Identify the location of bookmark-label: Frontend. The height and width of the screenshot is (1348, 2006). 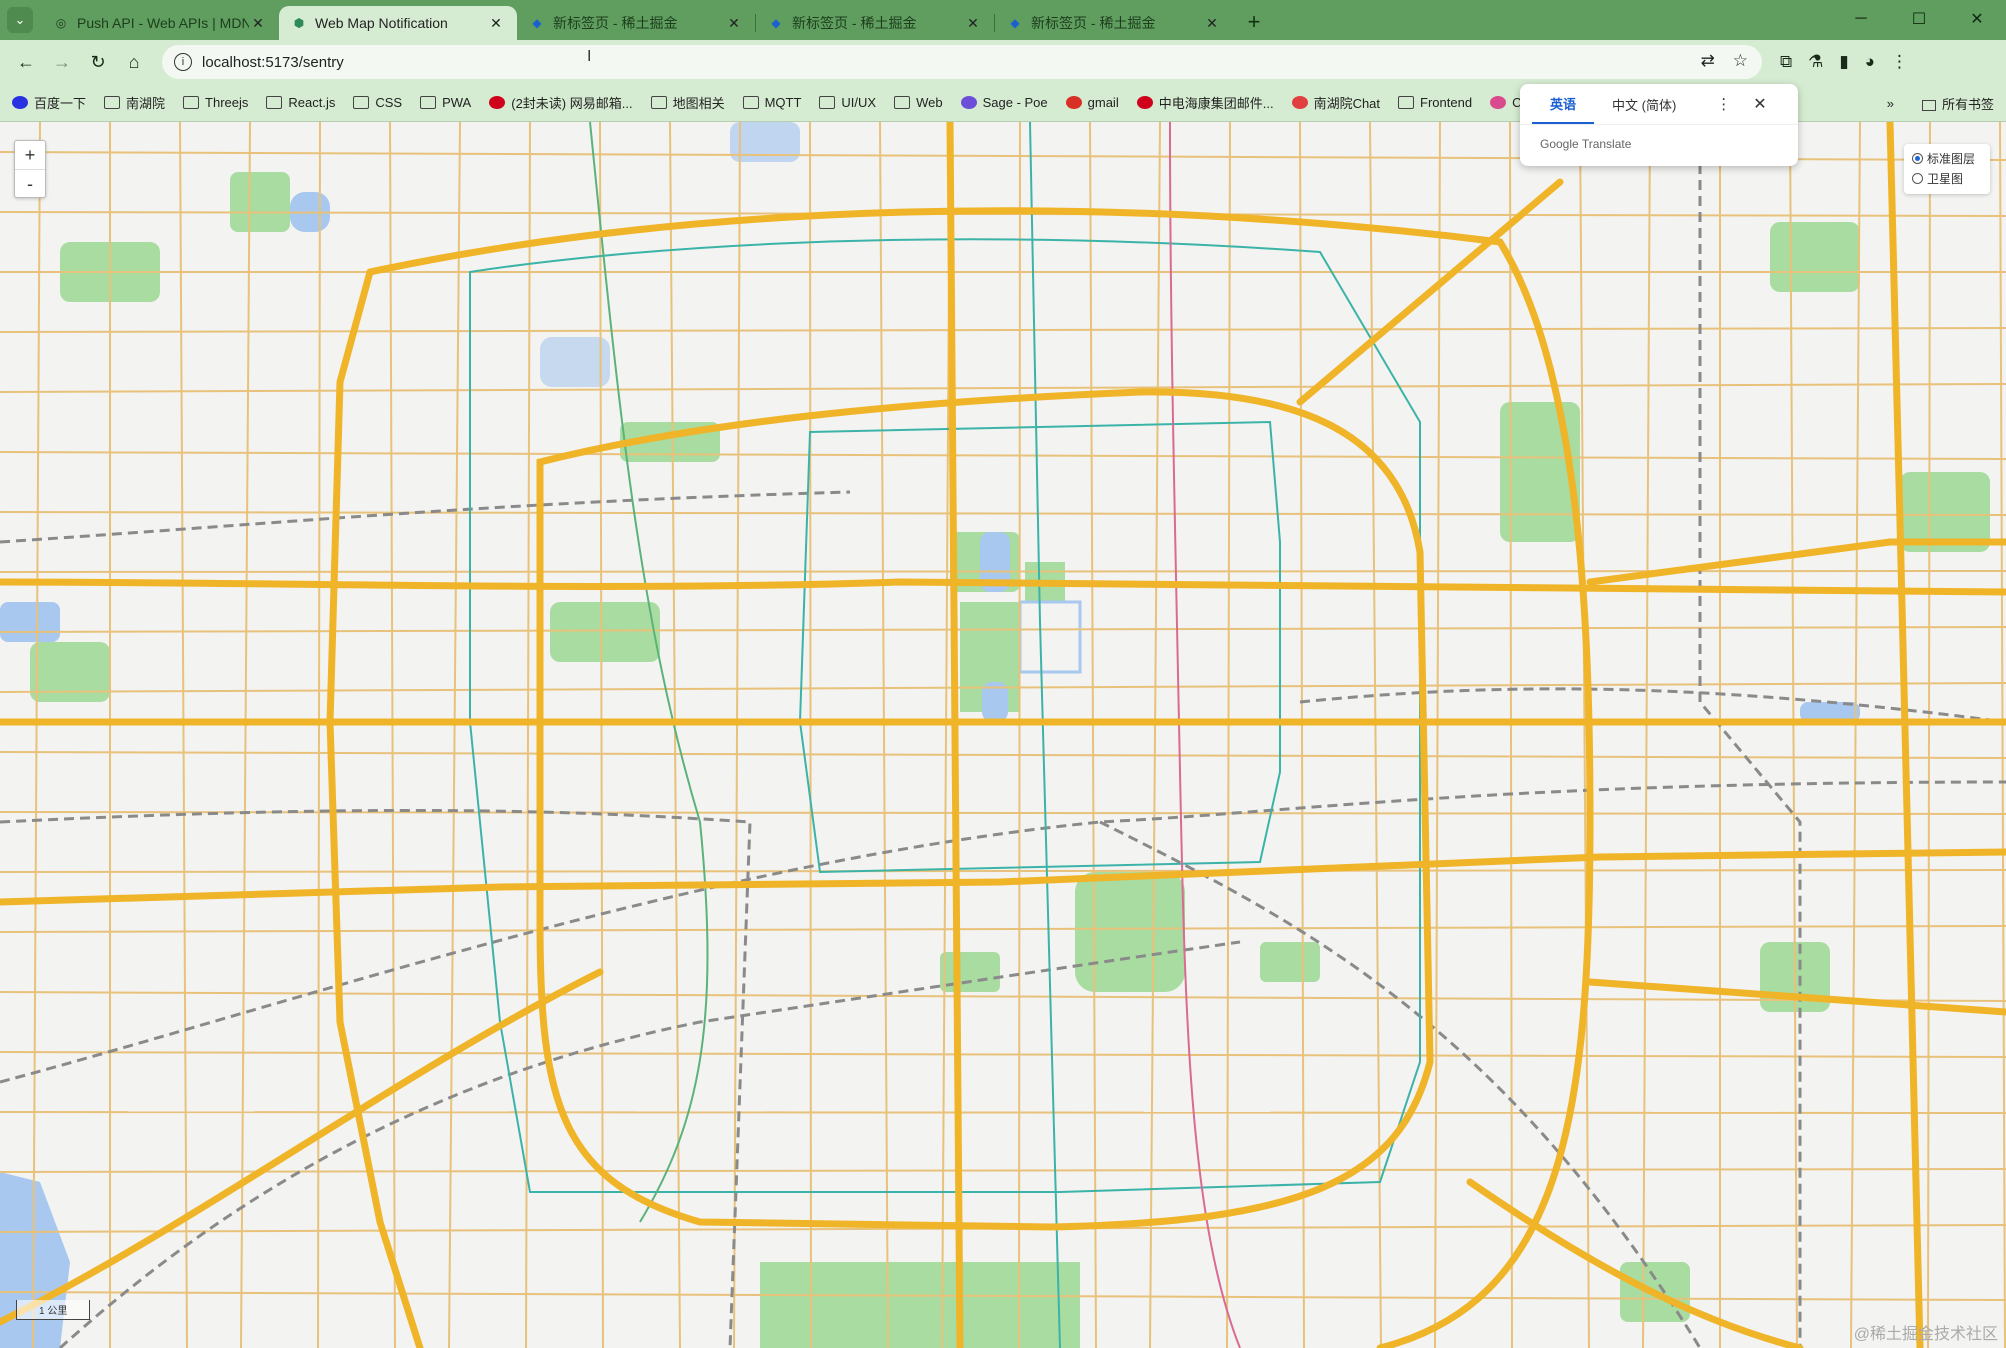
(1446, 102).